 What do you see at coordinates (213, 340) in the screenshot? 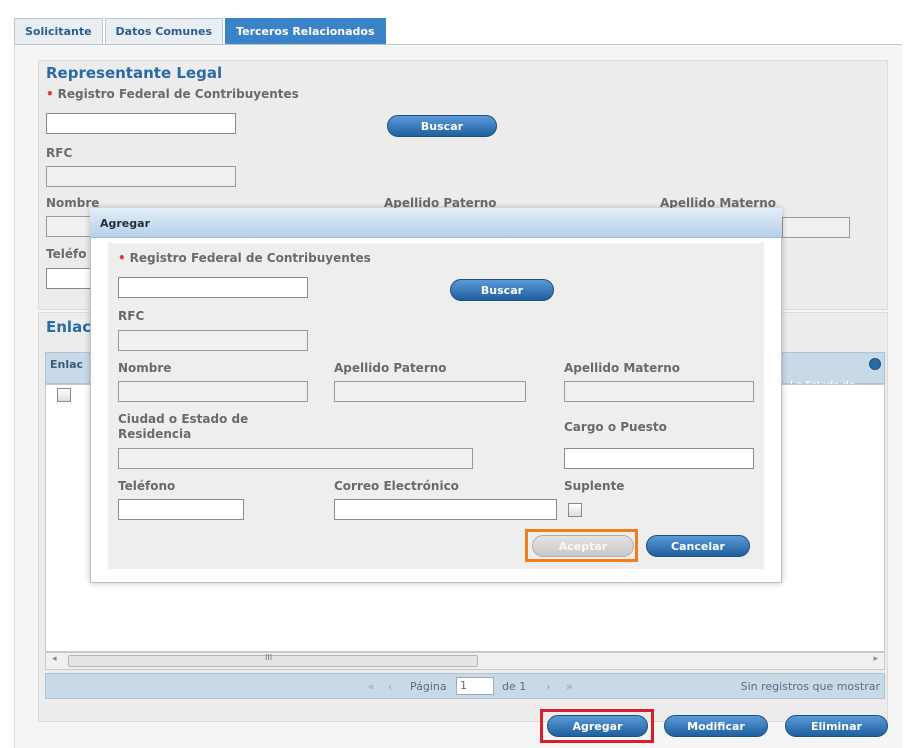
I see `dialog-rfc-field` at bounding box center [213, 340].